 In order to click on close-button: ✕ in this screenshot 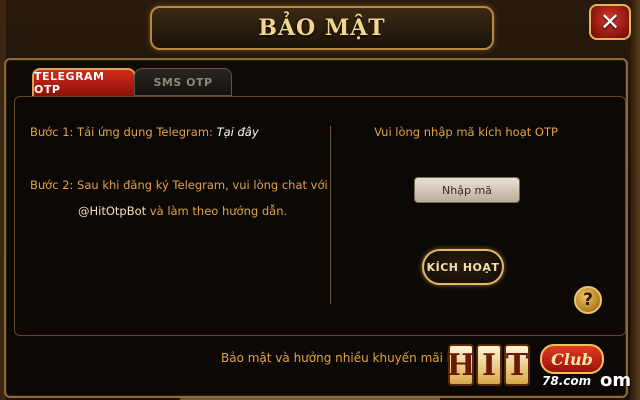, I will do `click(610, 22)`.